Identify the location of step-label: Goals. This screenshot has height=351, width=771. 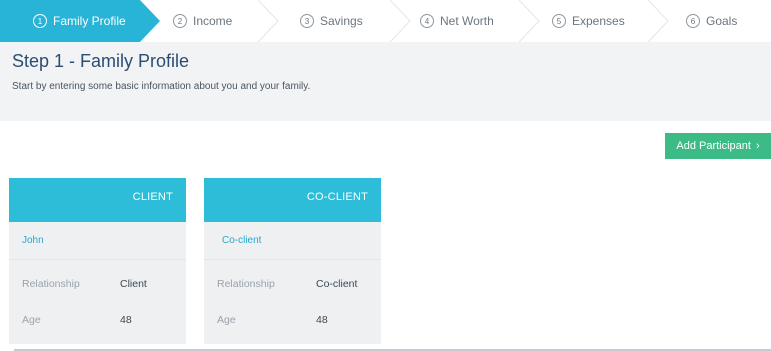
(722, 21).